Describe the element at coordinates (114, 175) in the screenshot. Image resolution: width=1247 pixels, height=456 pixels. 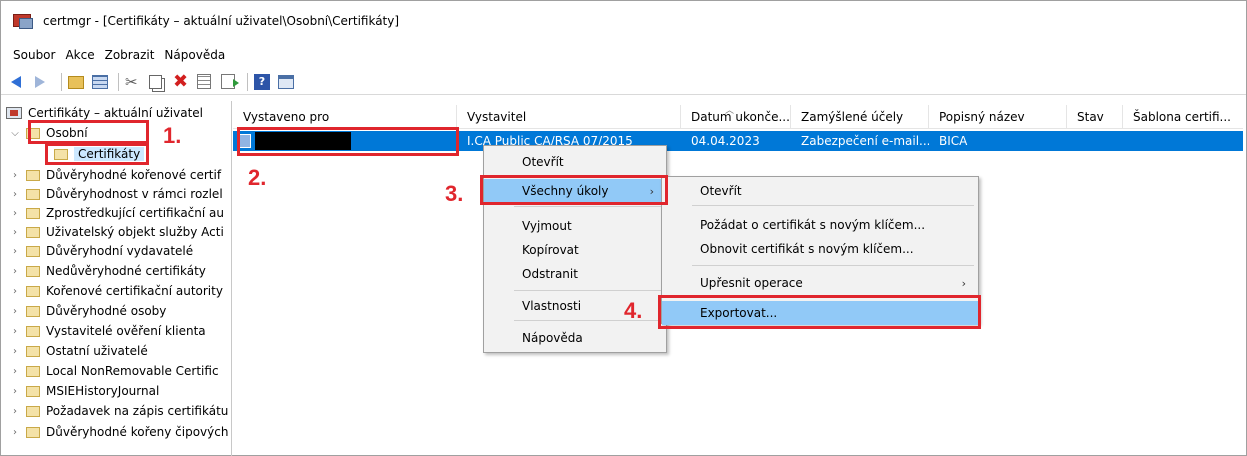
I see `tree-item: › Důvěryhodné kořenové certif` at that location.